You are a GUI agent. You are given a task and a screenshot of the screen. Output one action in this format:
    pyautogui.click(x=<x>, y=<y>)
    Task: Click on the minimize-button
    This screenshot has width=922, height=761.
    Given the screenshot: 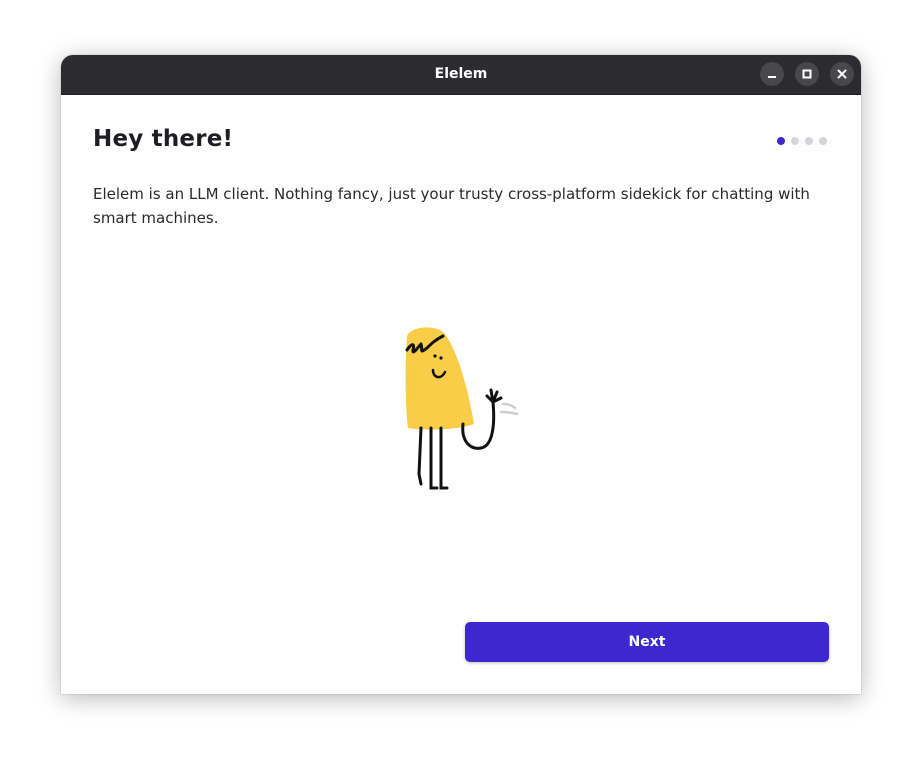 What is the action you would take?
    pyautogui.click(x=772, y=74)
    